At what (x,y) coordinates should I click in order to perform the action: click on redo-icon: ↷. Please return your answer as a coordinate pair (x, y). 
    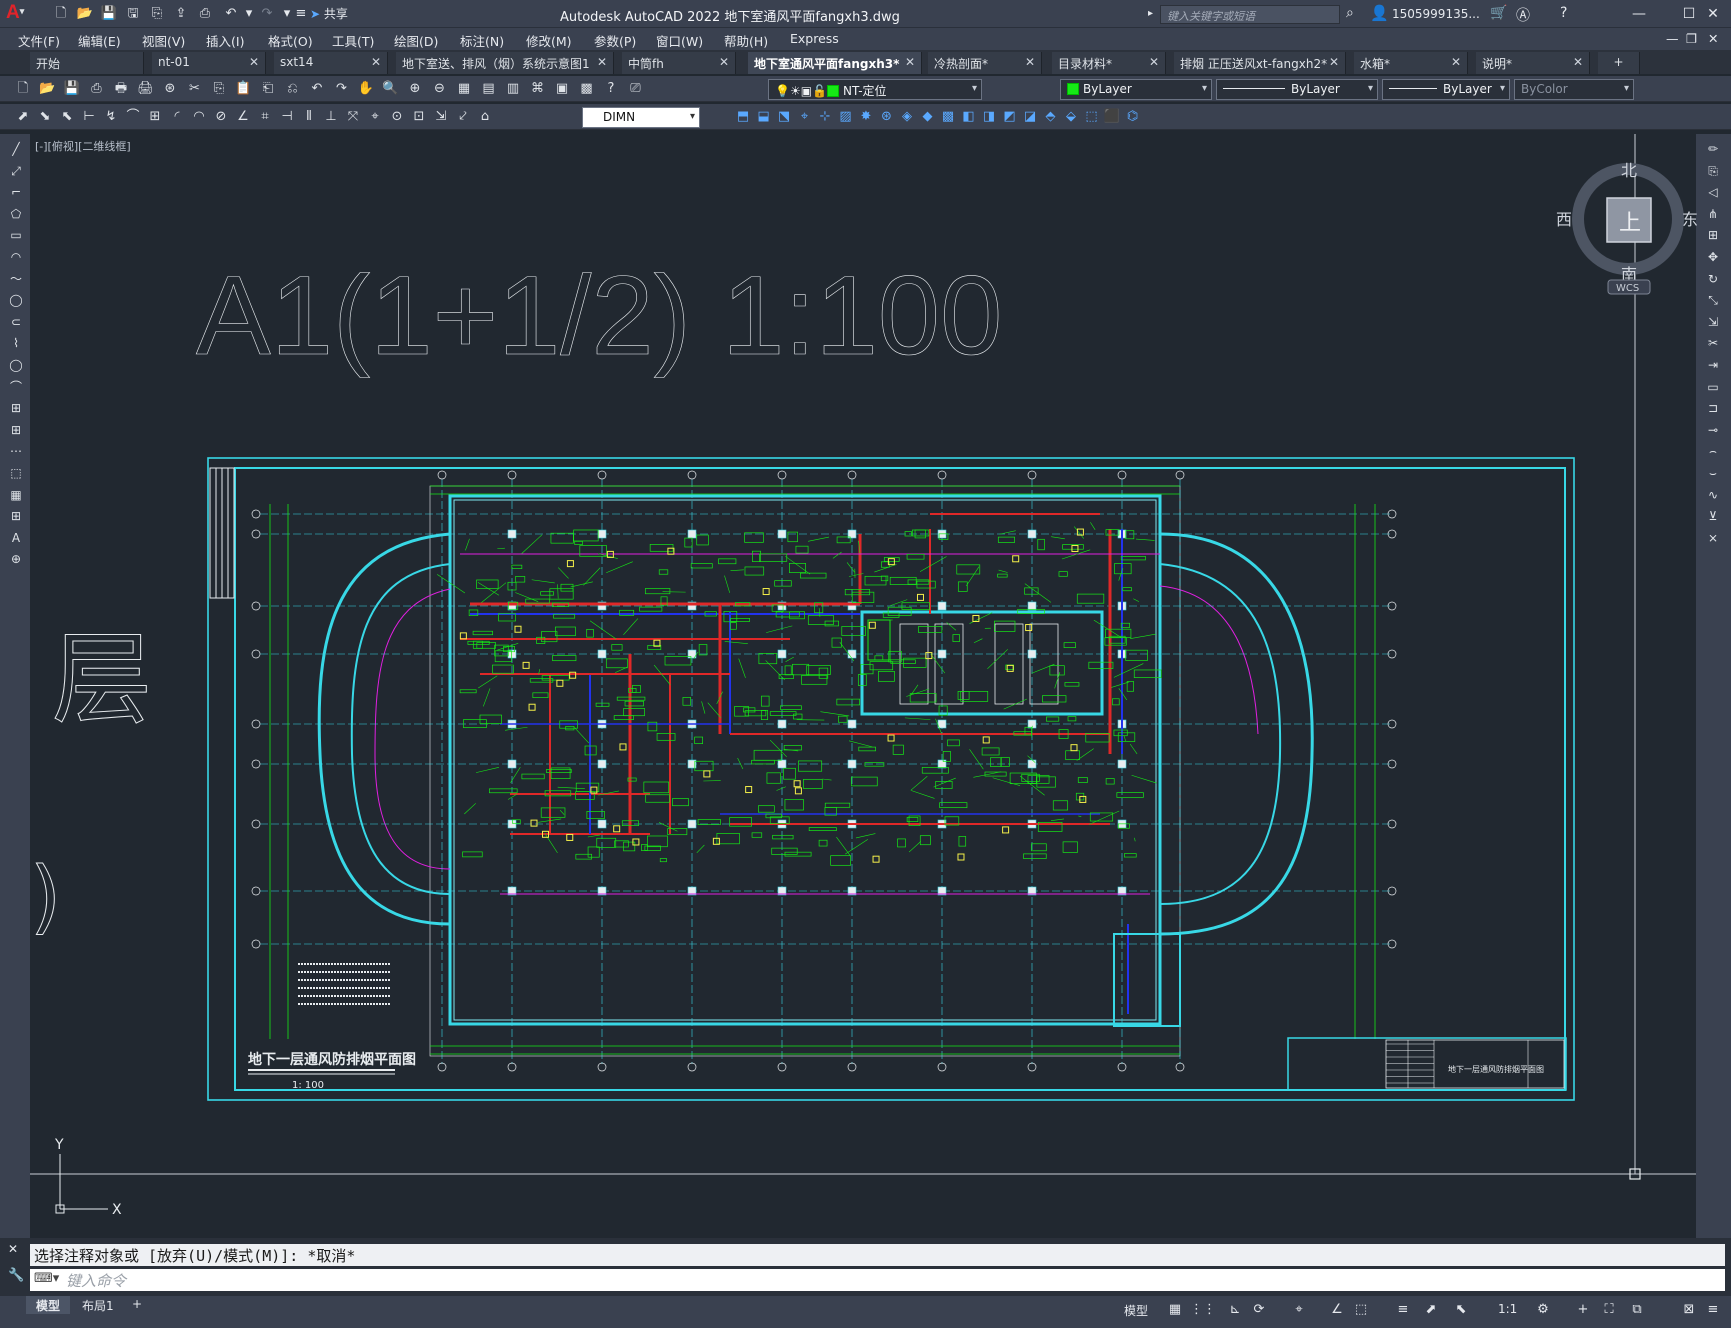
    Looking at the image, I should click on (267, 14).